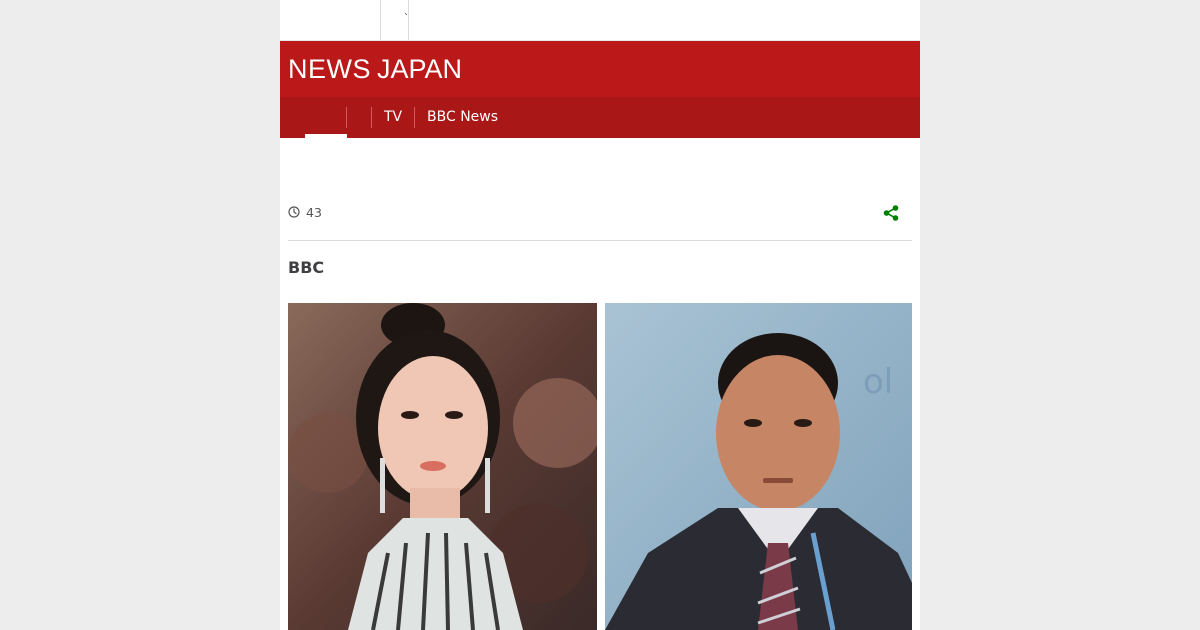 The width and height of the screenshot is (1200, 630). Describe the element at coordinates (359, 117) in the screenshot. I see `nav-item-blank` at that location.